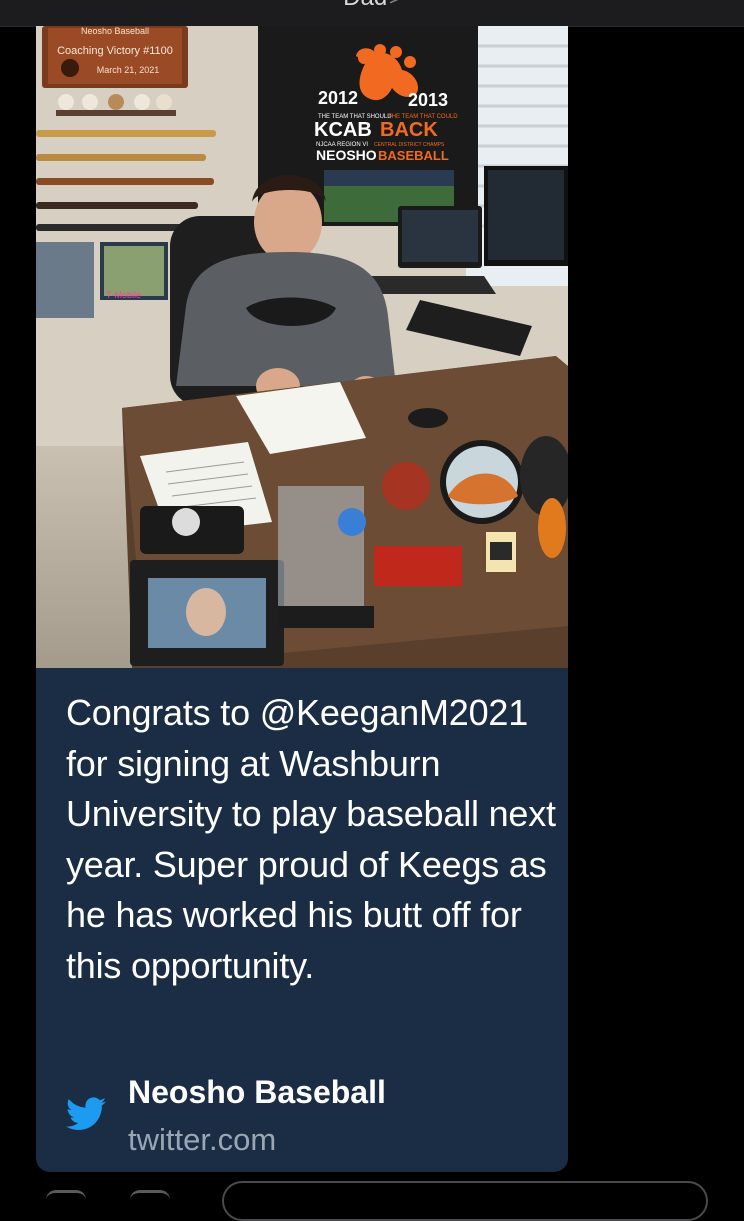 This screenshot has height=1221, width=744. I want to click on apps-icon, so click(150, 1198).